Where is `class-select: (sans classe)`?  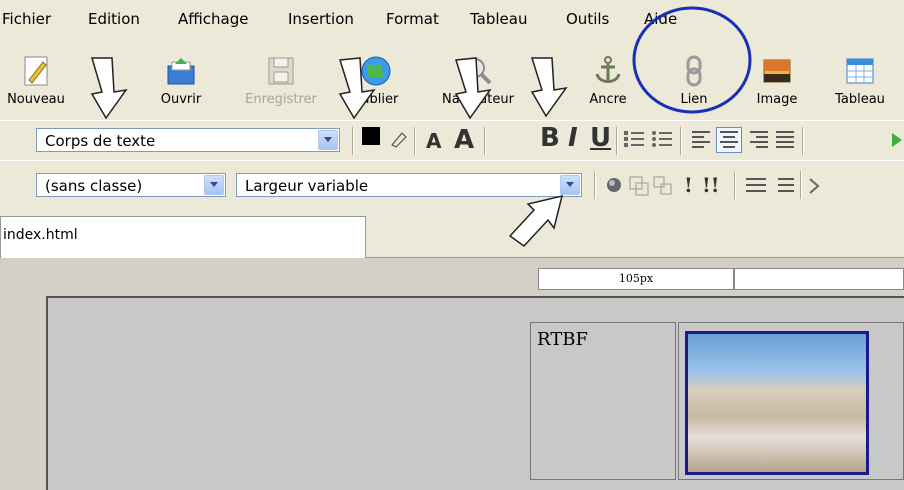 class-select: (sans classe) is located at coordinates (131, 185).